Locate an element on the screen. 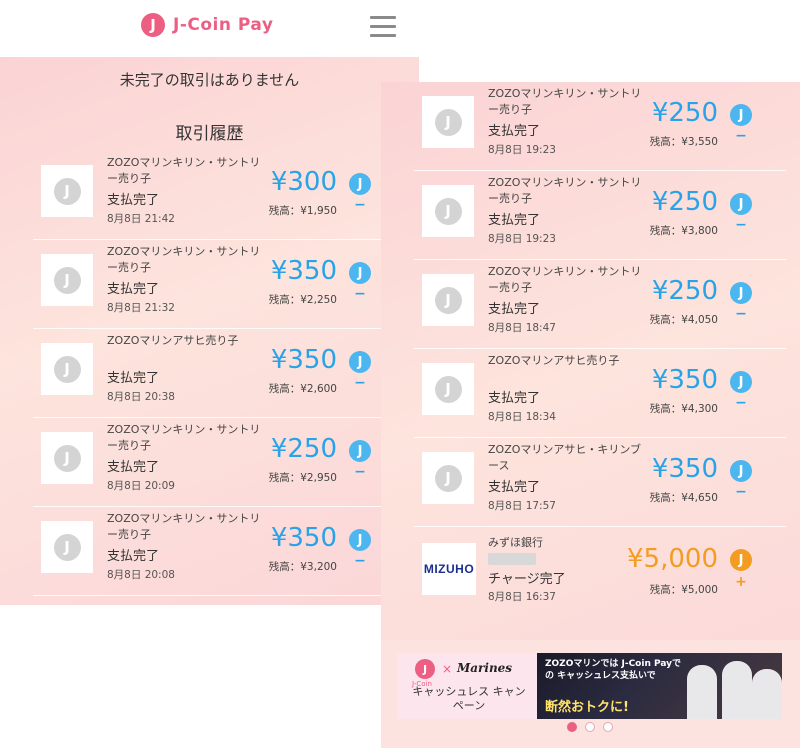 This screenshot has height=748, width=800. remaining-balance: 残高：¥2,250 is located at coordinates (302, 300).